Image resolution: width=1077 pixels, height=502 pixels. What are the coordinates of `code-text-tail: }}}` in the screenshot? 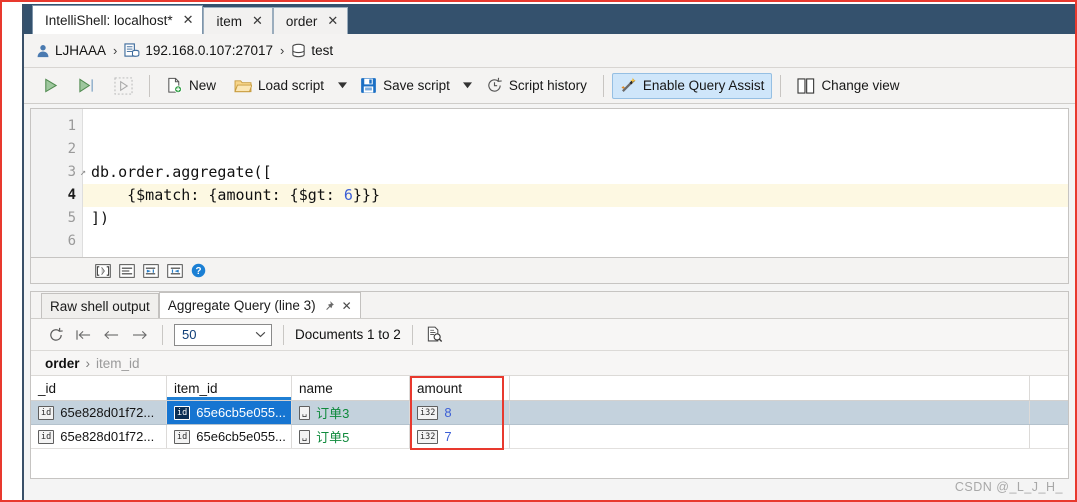 It's located at (366, 195).